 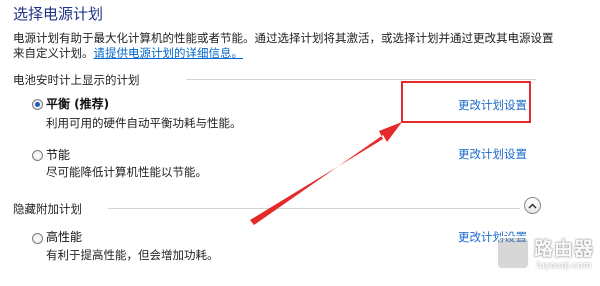 I want to click on watermark: 路由器 luyouqi.com, so click(x=544, y=252).